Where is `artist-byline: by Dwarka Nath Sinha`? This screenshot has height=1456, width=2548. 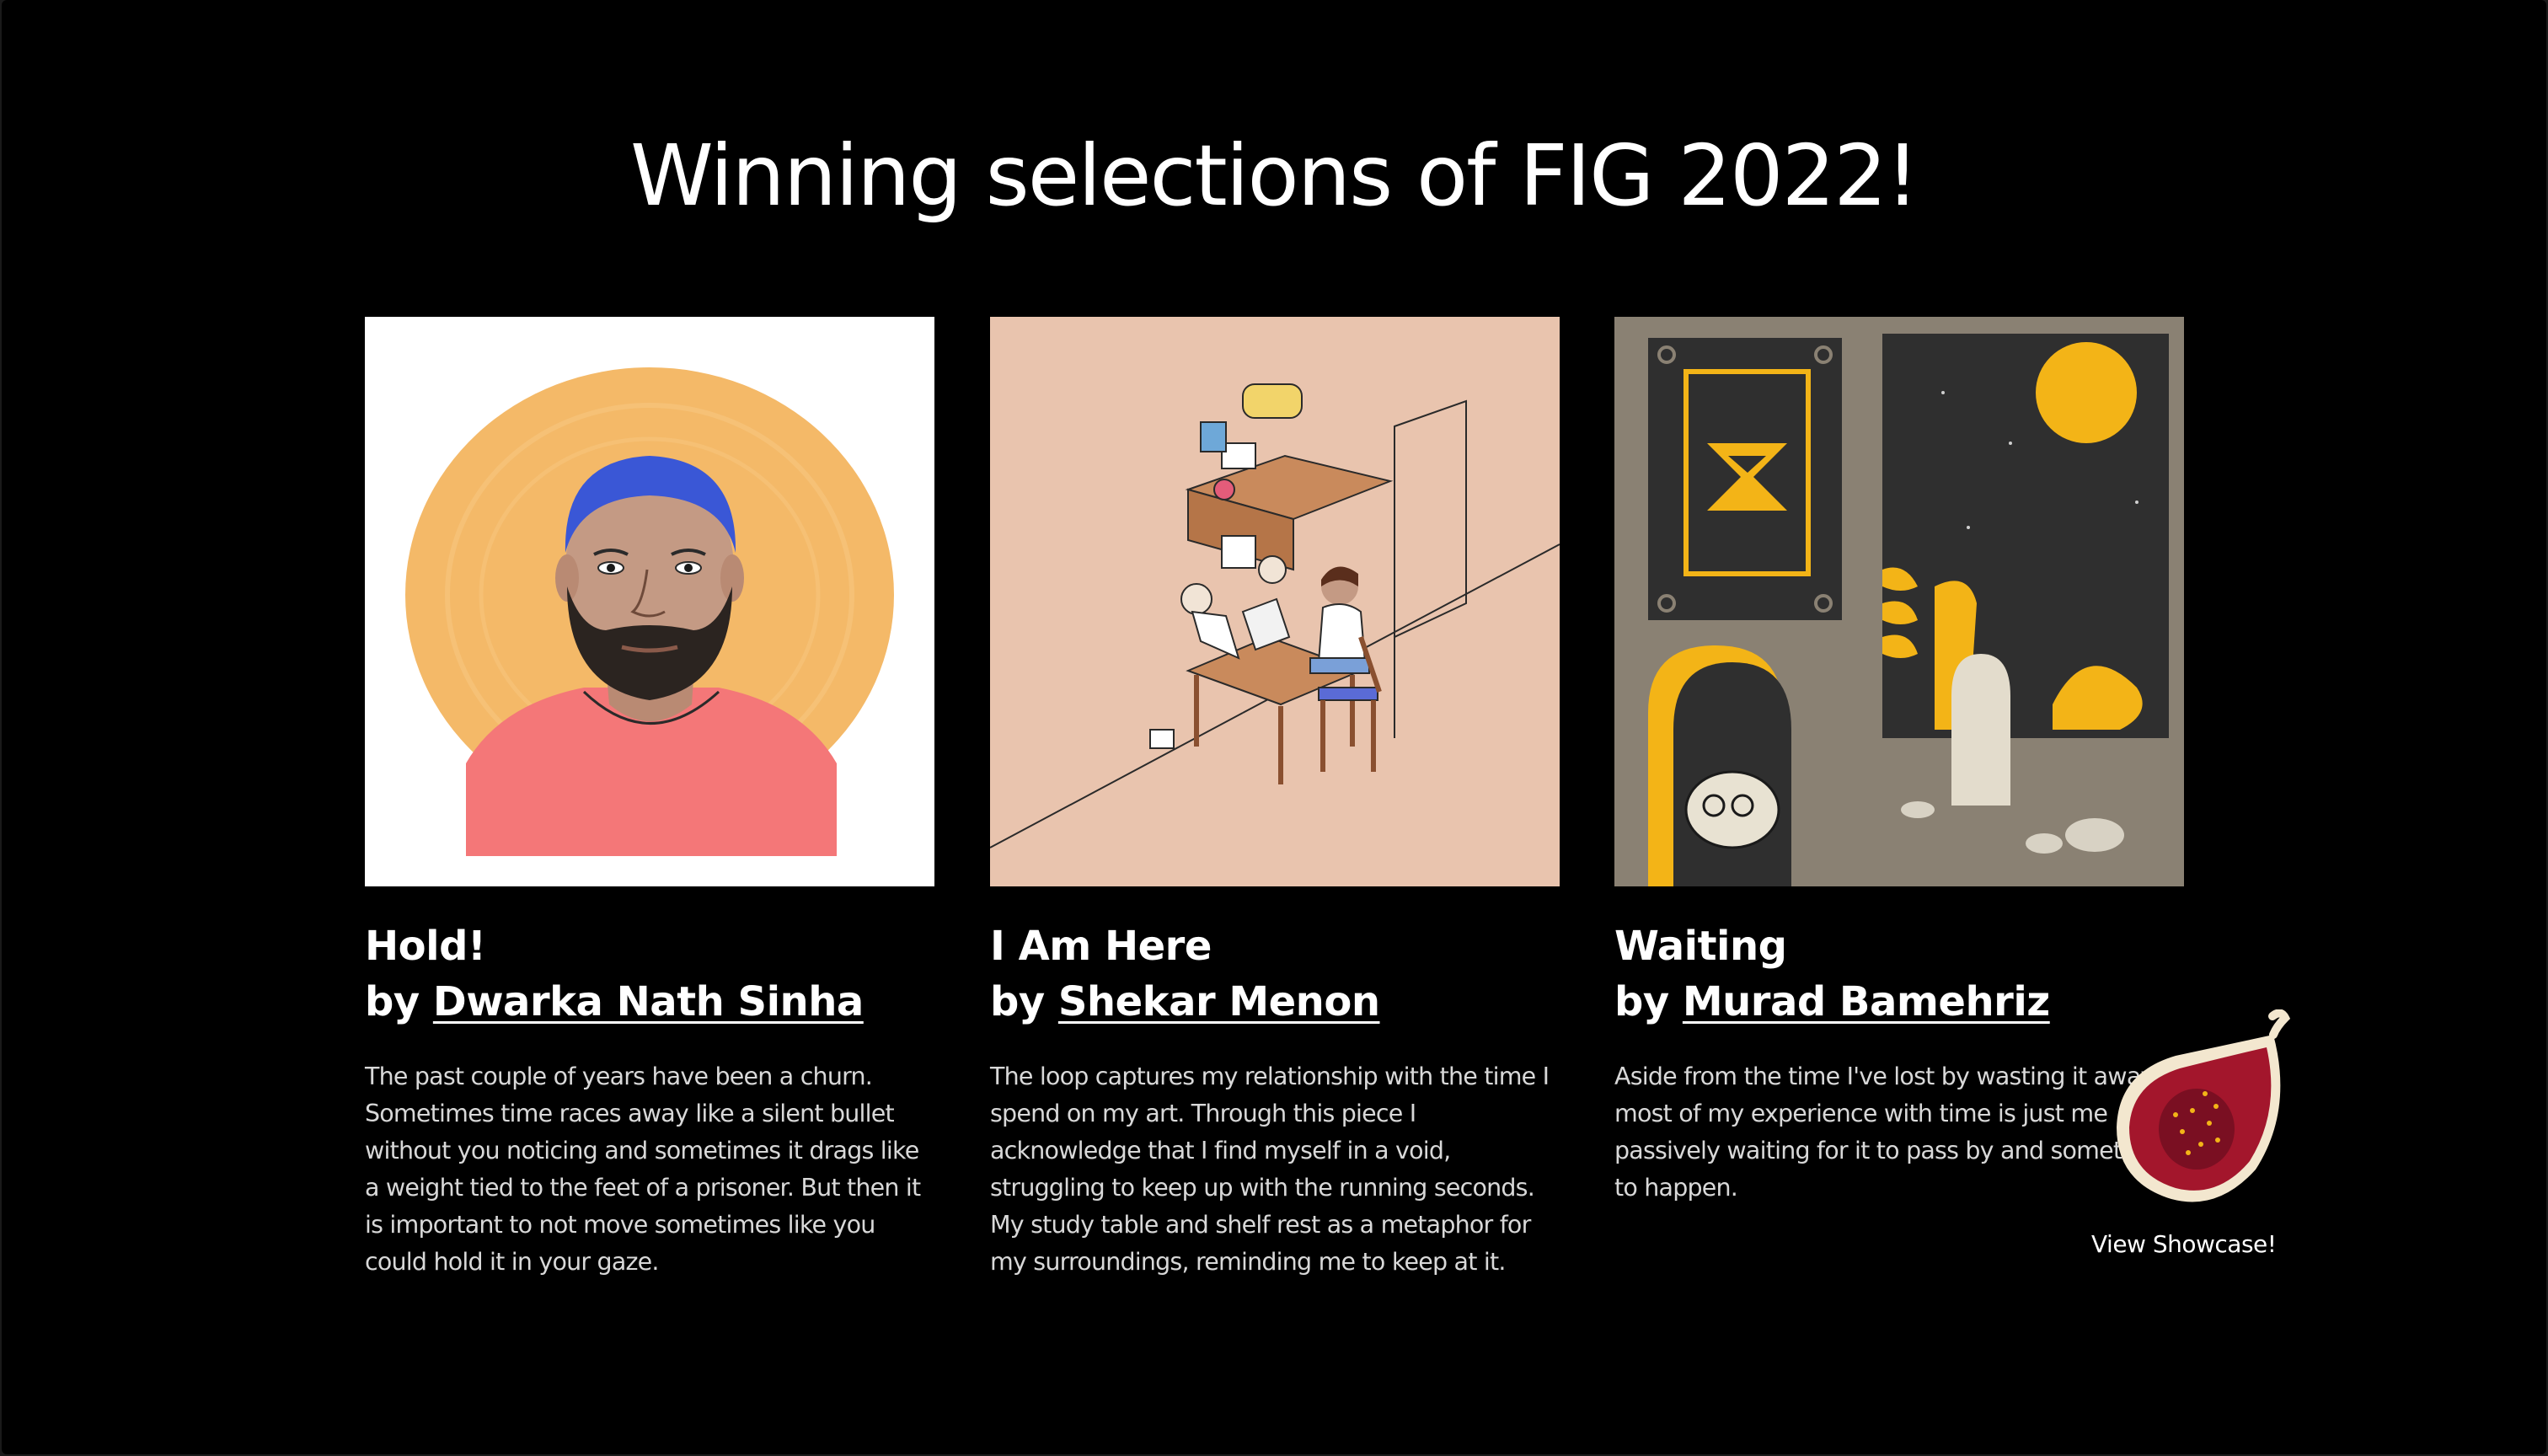
artist-byline: by Dwarka Nath Sinha is located at coordinates (649, 1002).